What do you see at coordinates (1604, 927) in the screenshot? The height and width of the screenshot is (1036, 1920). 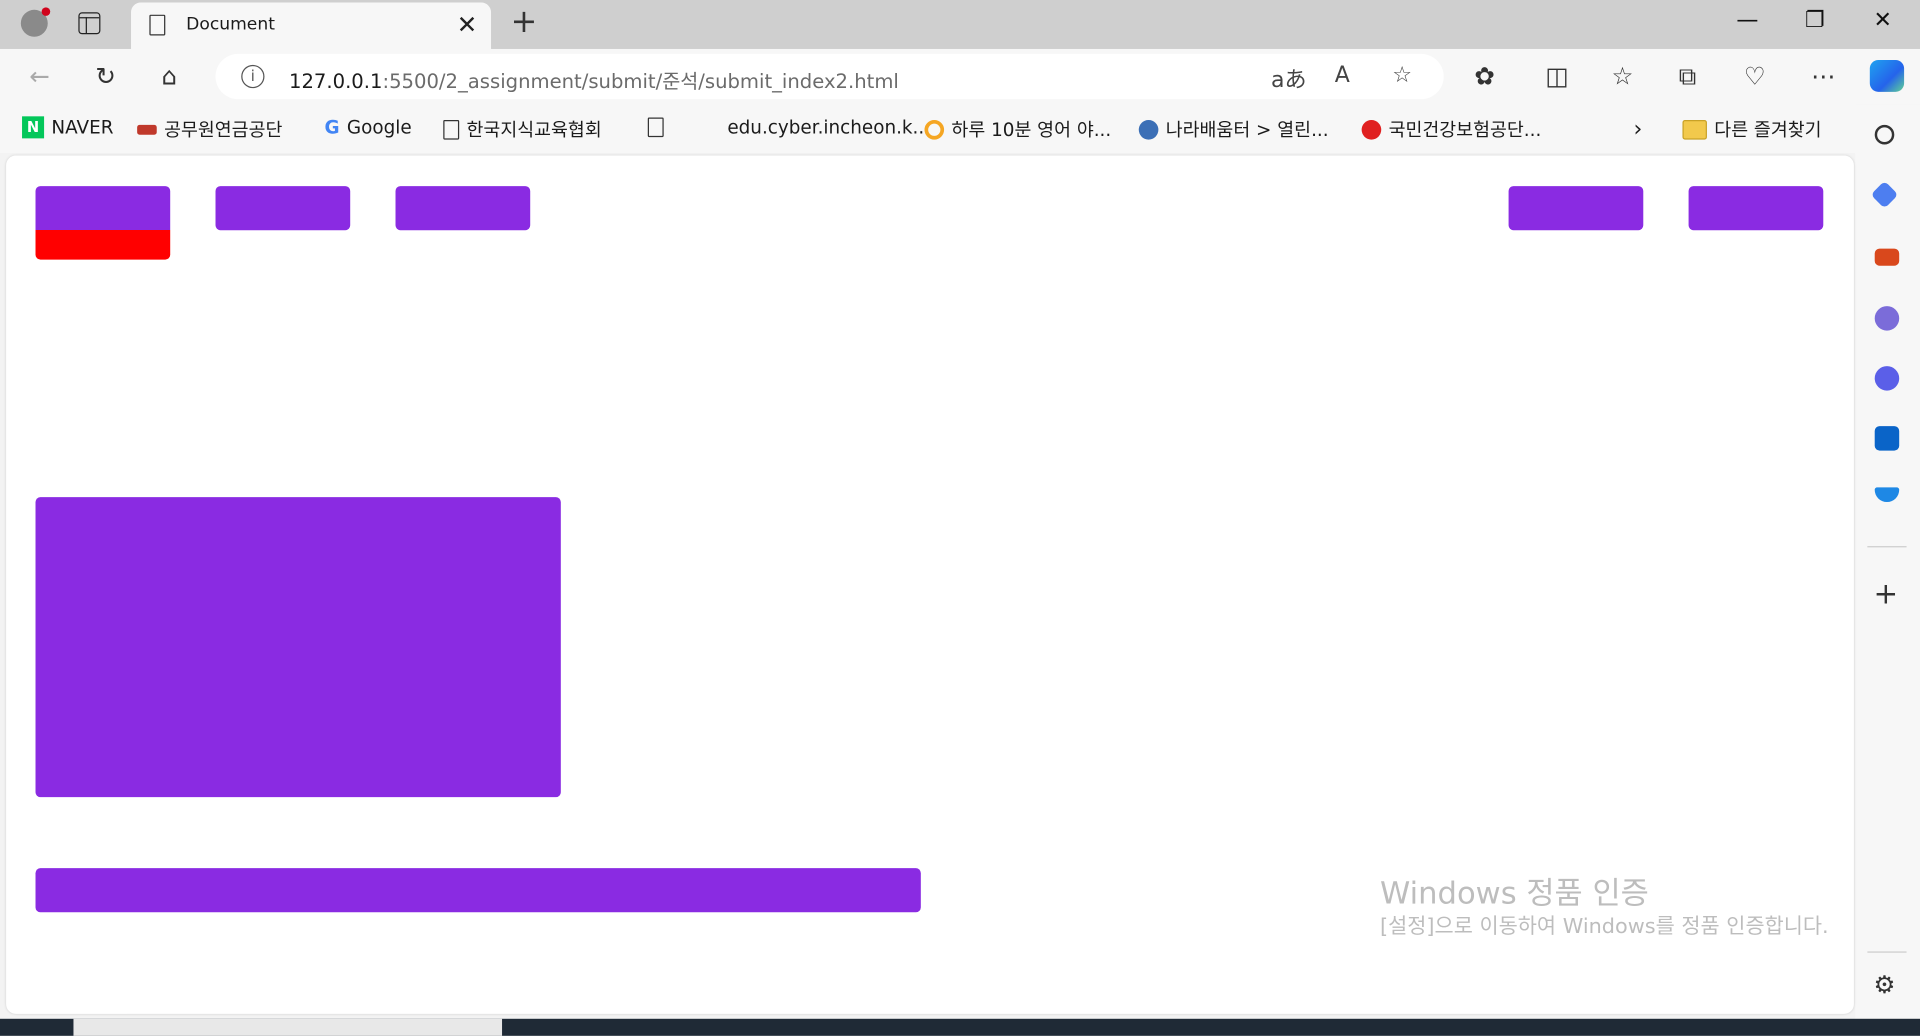 I see `watermark-text: [설정]으로 이동하여 Windows를 정품 인증합니다.` at bounding box center [1604, 927].